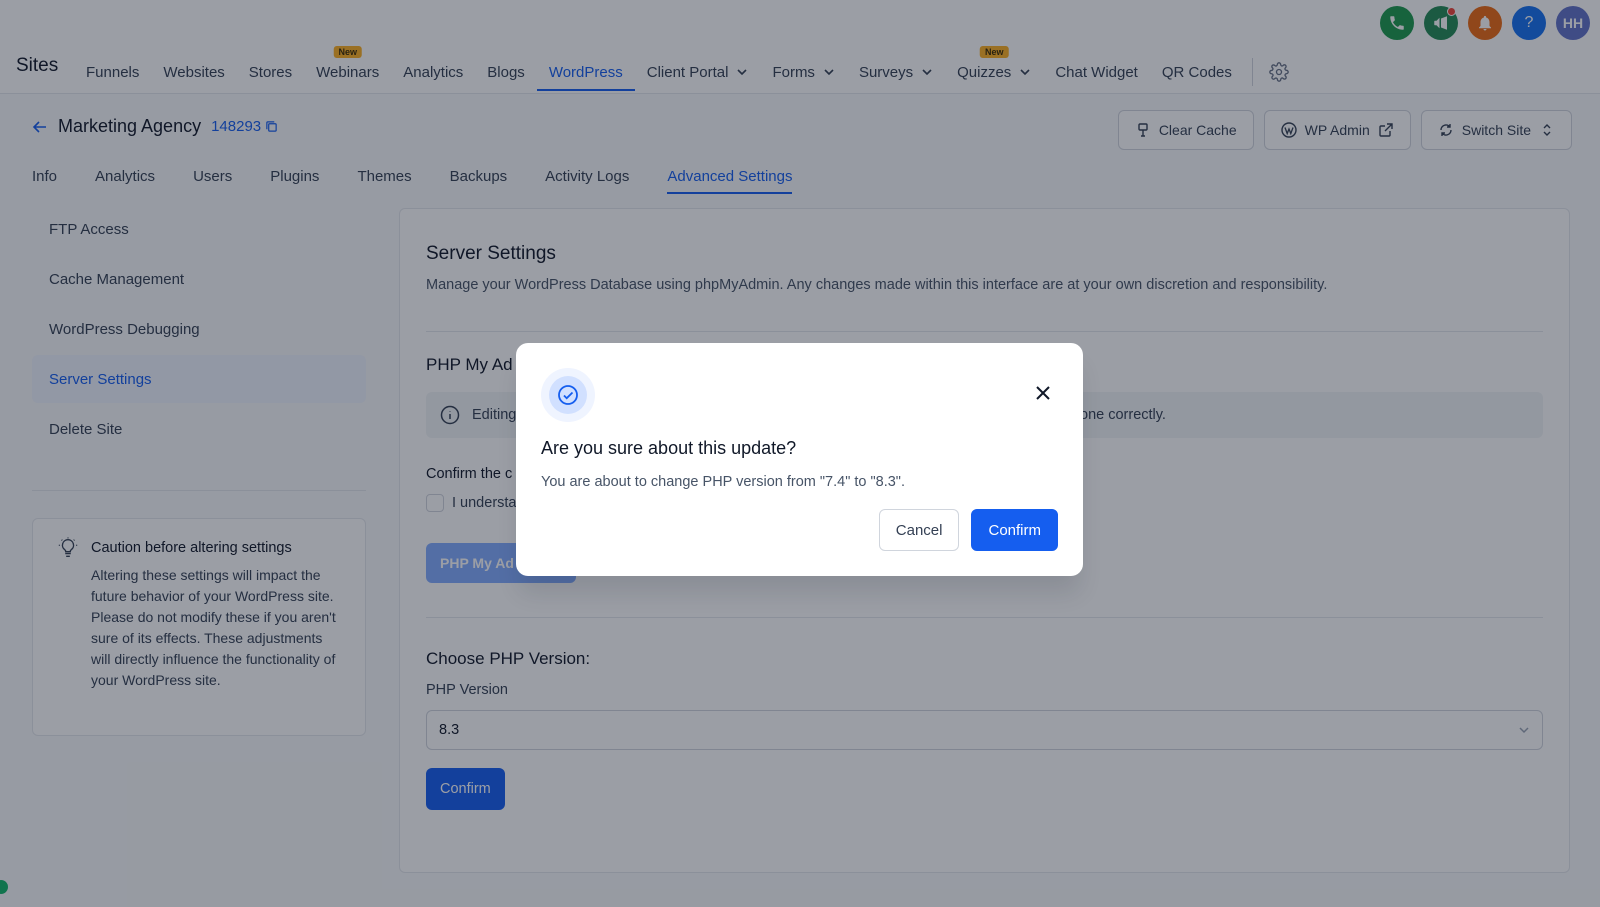  I want to click on modal-icon-ring, so click(568, 395).